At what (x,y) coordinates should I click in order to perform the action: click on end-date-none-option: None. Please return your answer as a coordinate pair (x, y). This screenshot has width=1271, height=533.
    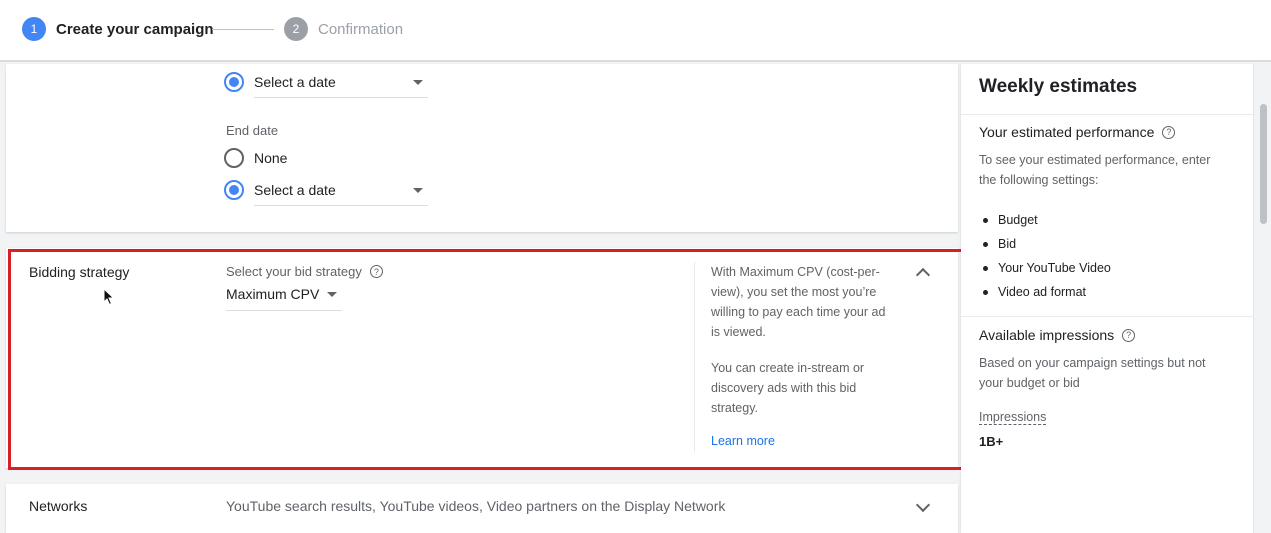
    Looking at the image, I should click on (255, 158).